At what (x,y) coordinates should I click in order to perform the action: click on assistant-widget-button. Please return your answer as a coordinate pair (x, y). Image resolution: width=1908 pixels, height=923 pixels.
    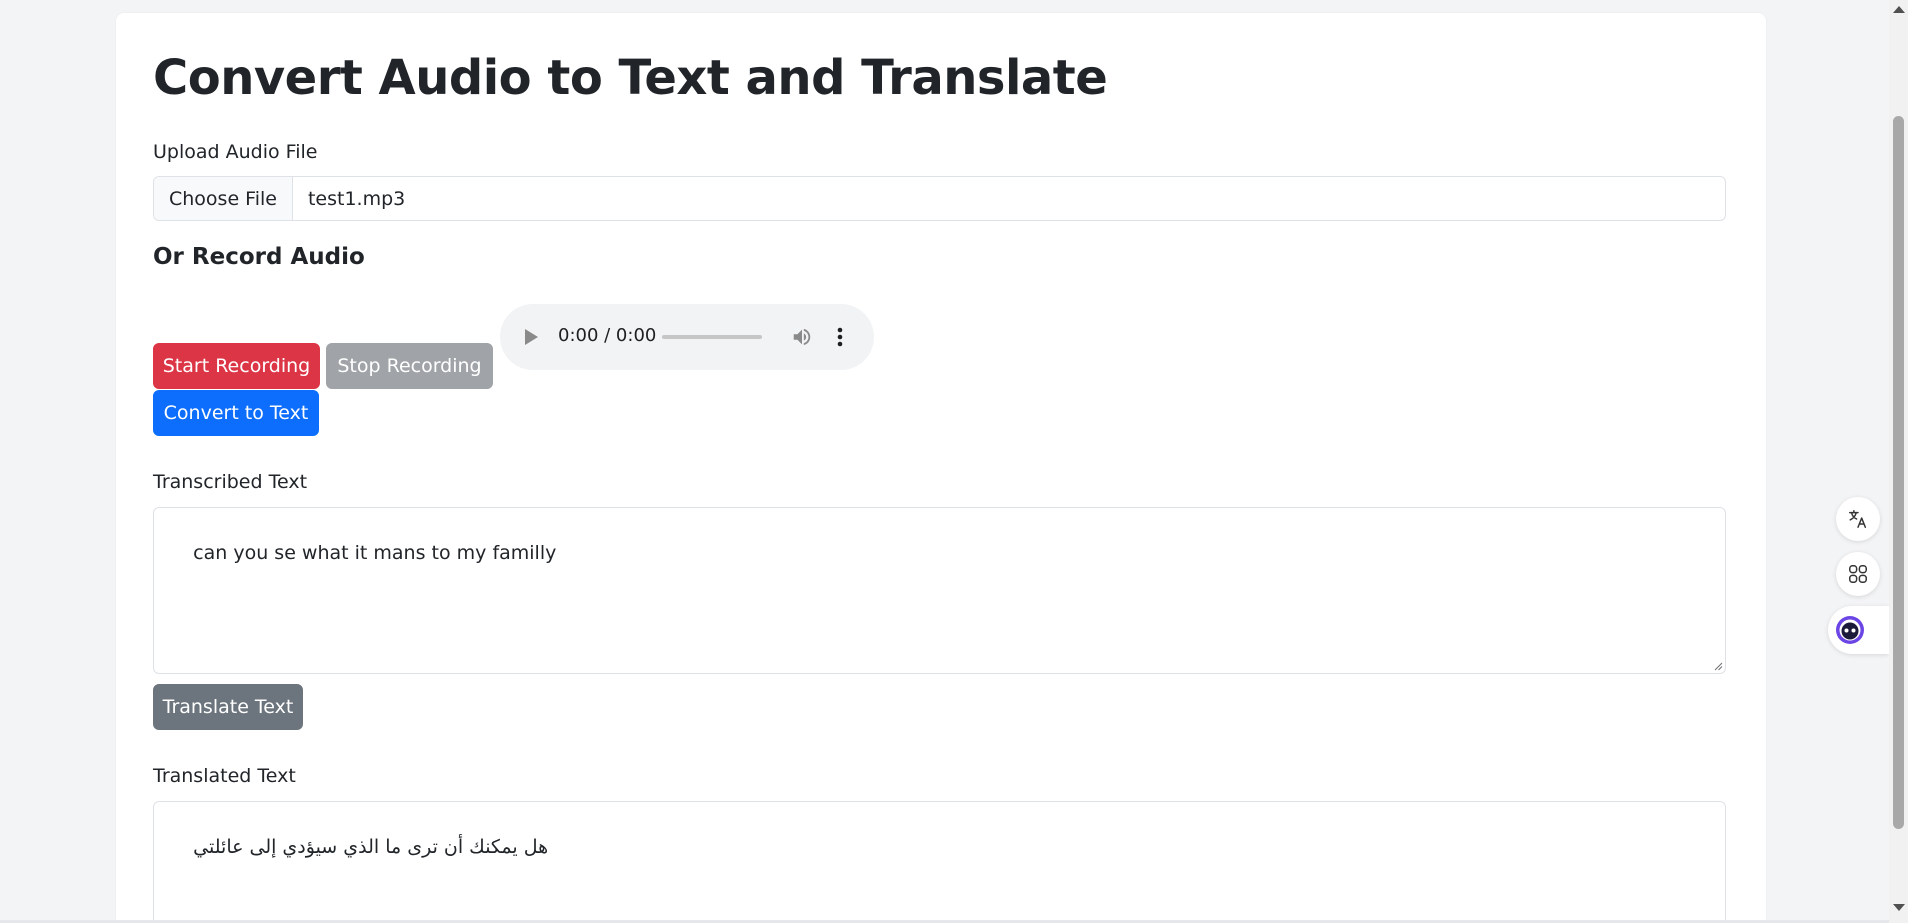
    Looking at the image, I should click on (1858, 630).